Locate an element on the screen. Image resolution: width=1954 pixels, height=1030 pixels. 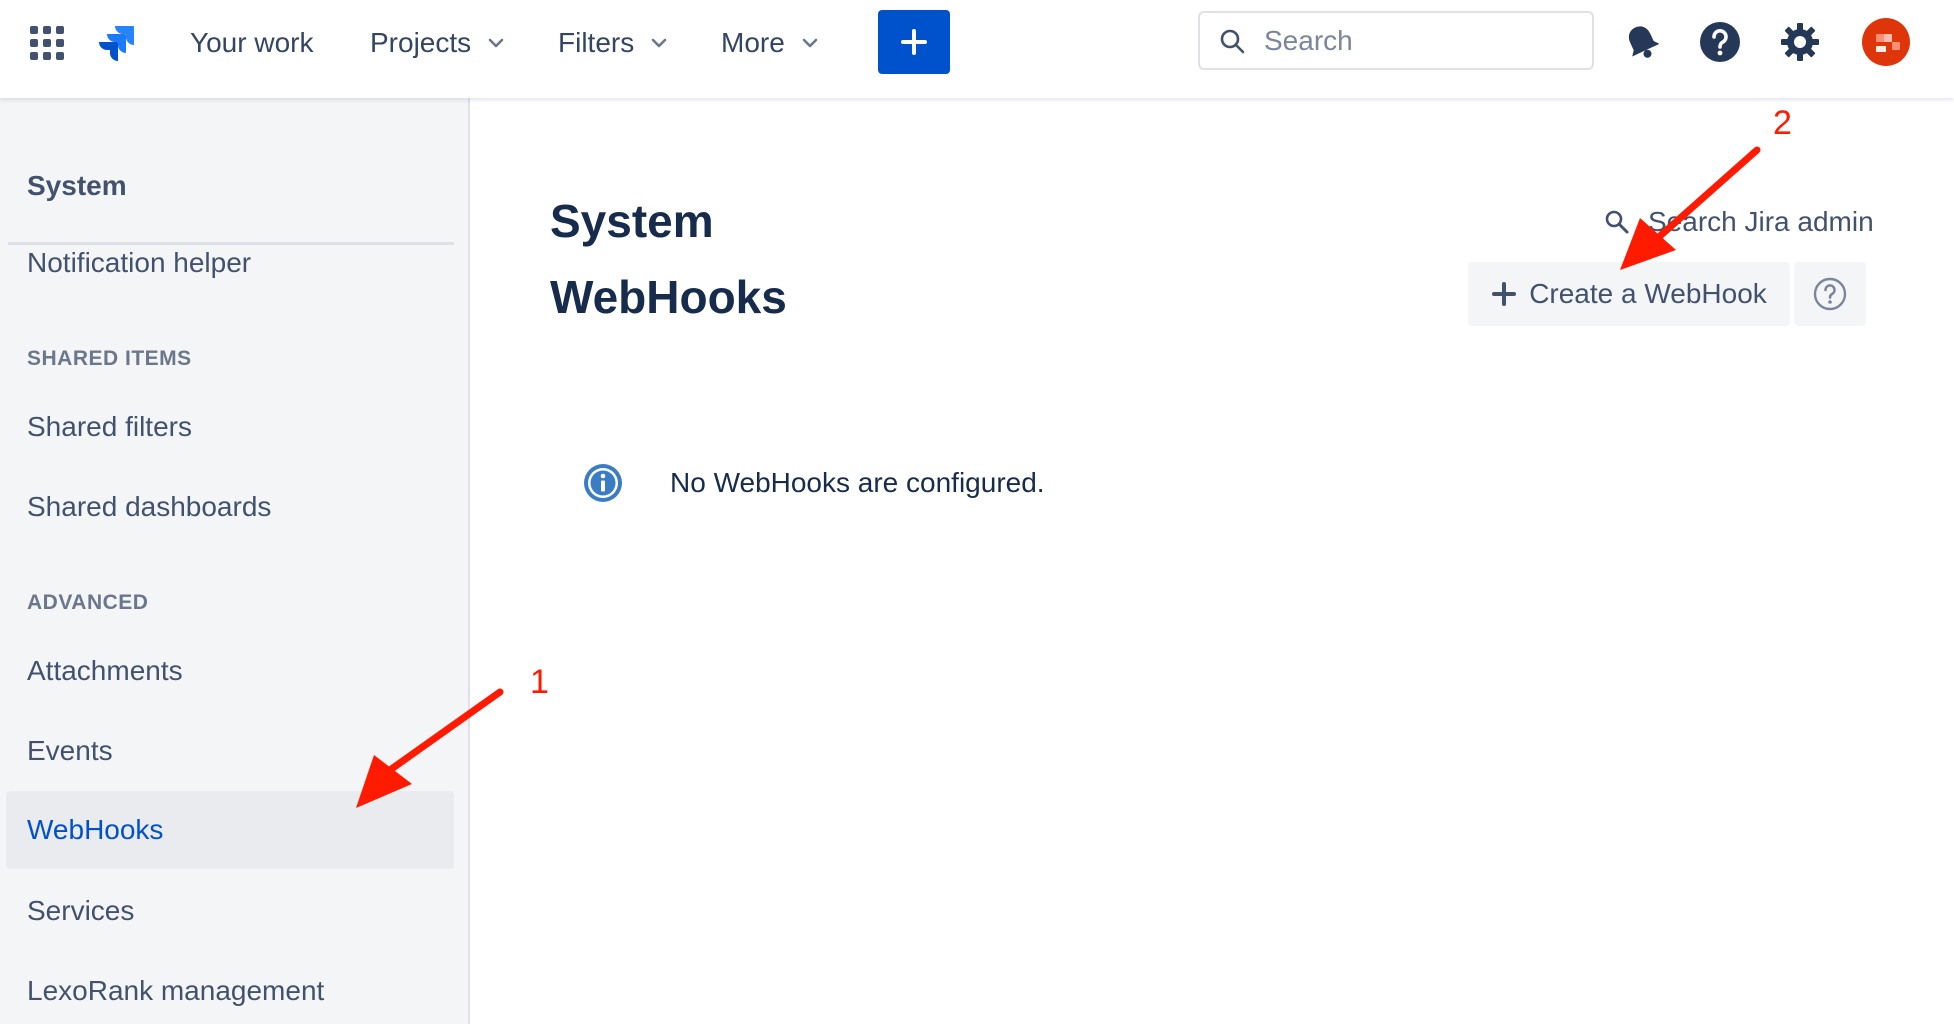
annotation-number-1: 1 is located at coordinates (539, 682).